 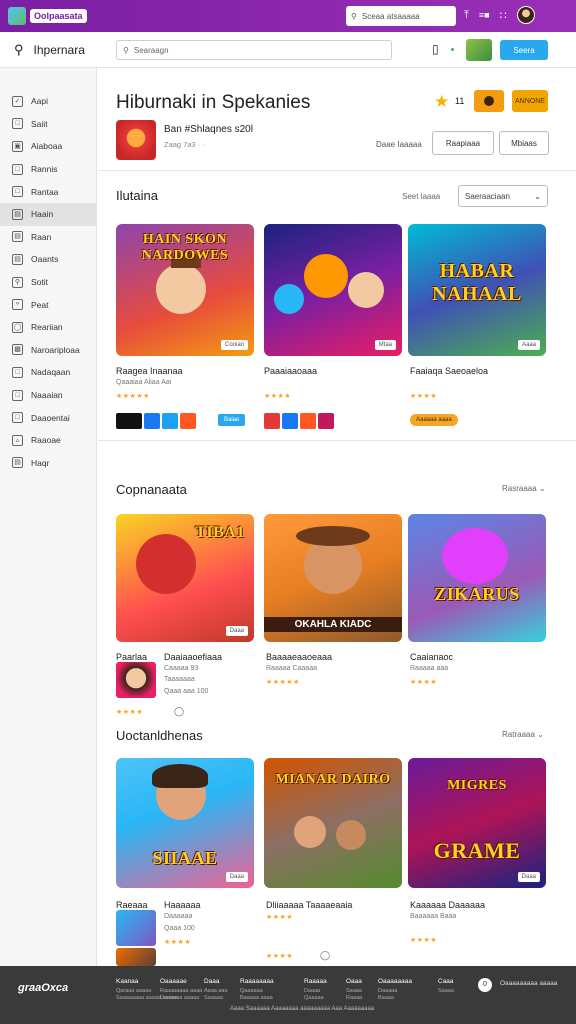 I want to click on footer-link: Qaaaaa, so click(x=315, y=998).